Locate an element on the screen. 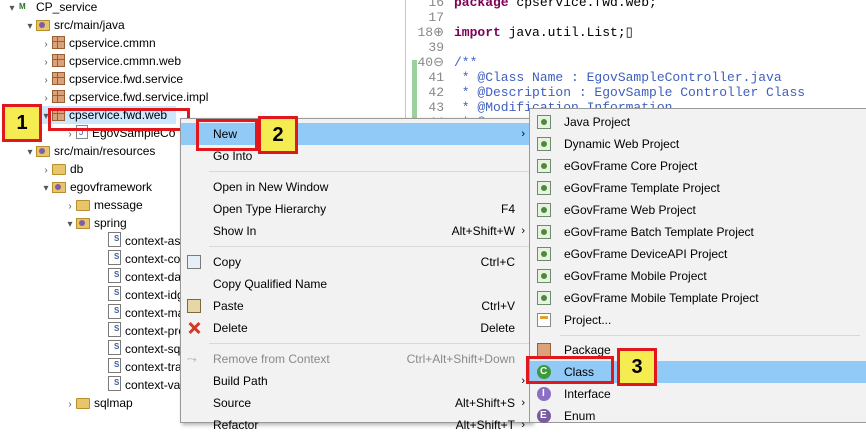 The image size is (866, 436). menu-item-delete: Delete Delete is located at coordinates (356, 328).